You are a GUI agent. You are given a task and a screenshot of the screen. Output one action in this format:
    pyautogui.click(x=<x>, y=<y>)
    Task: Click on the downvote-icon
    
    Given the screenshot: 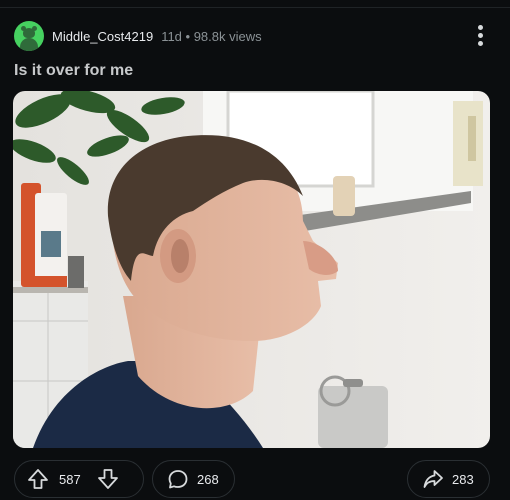 What is the action you would take?
    pyautogui.click(x=108, y=479)
    